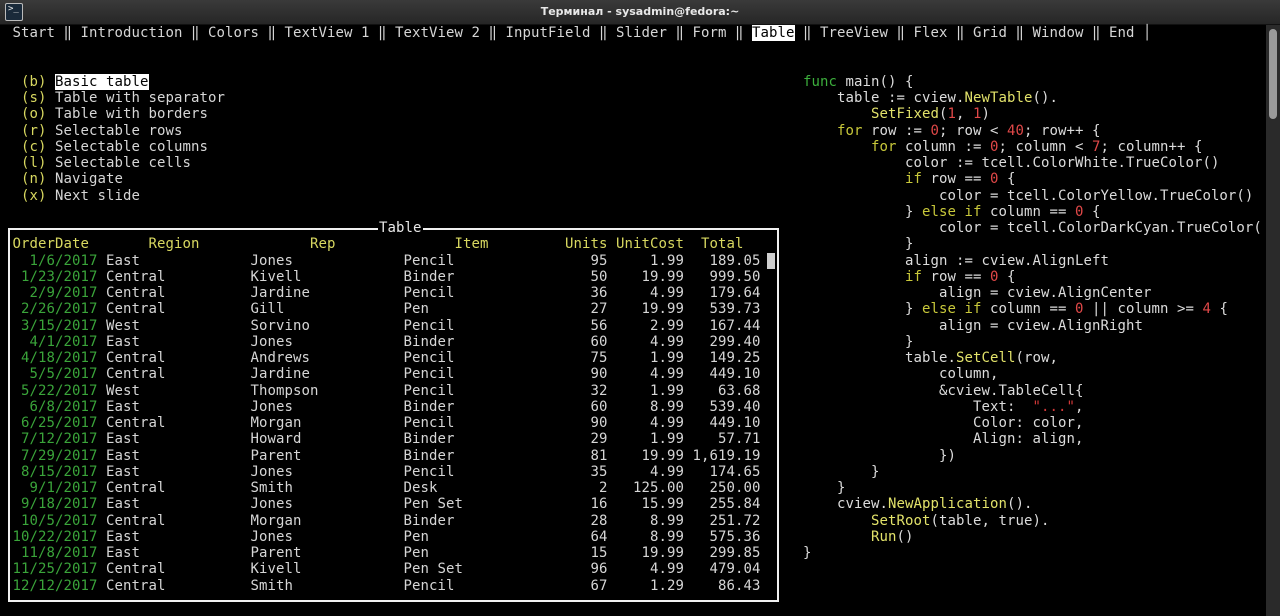 This screenshot has height=616, width=1280. Describe the element at coordinates (735, 504) in the screenshot. I see `table-cell-total: 255.84` at that location.